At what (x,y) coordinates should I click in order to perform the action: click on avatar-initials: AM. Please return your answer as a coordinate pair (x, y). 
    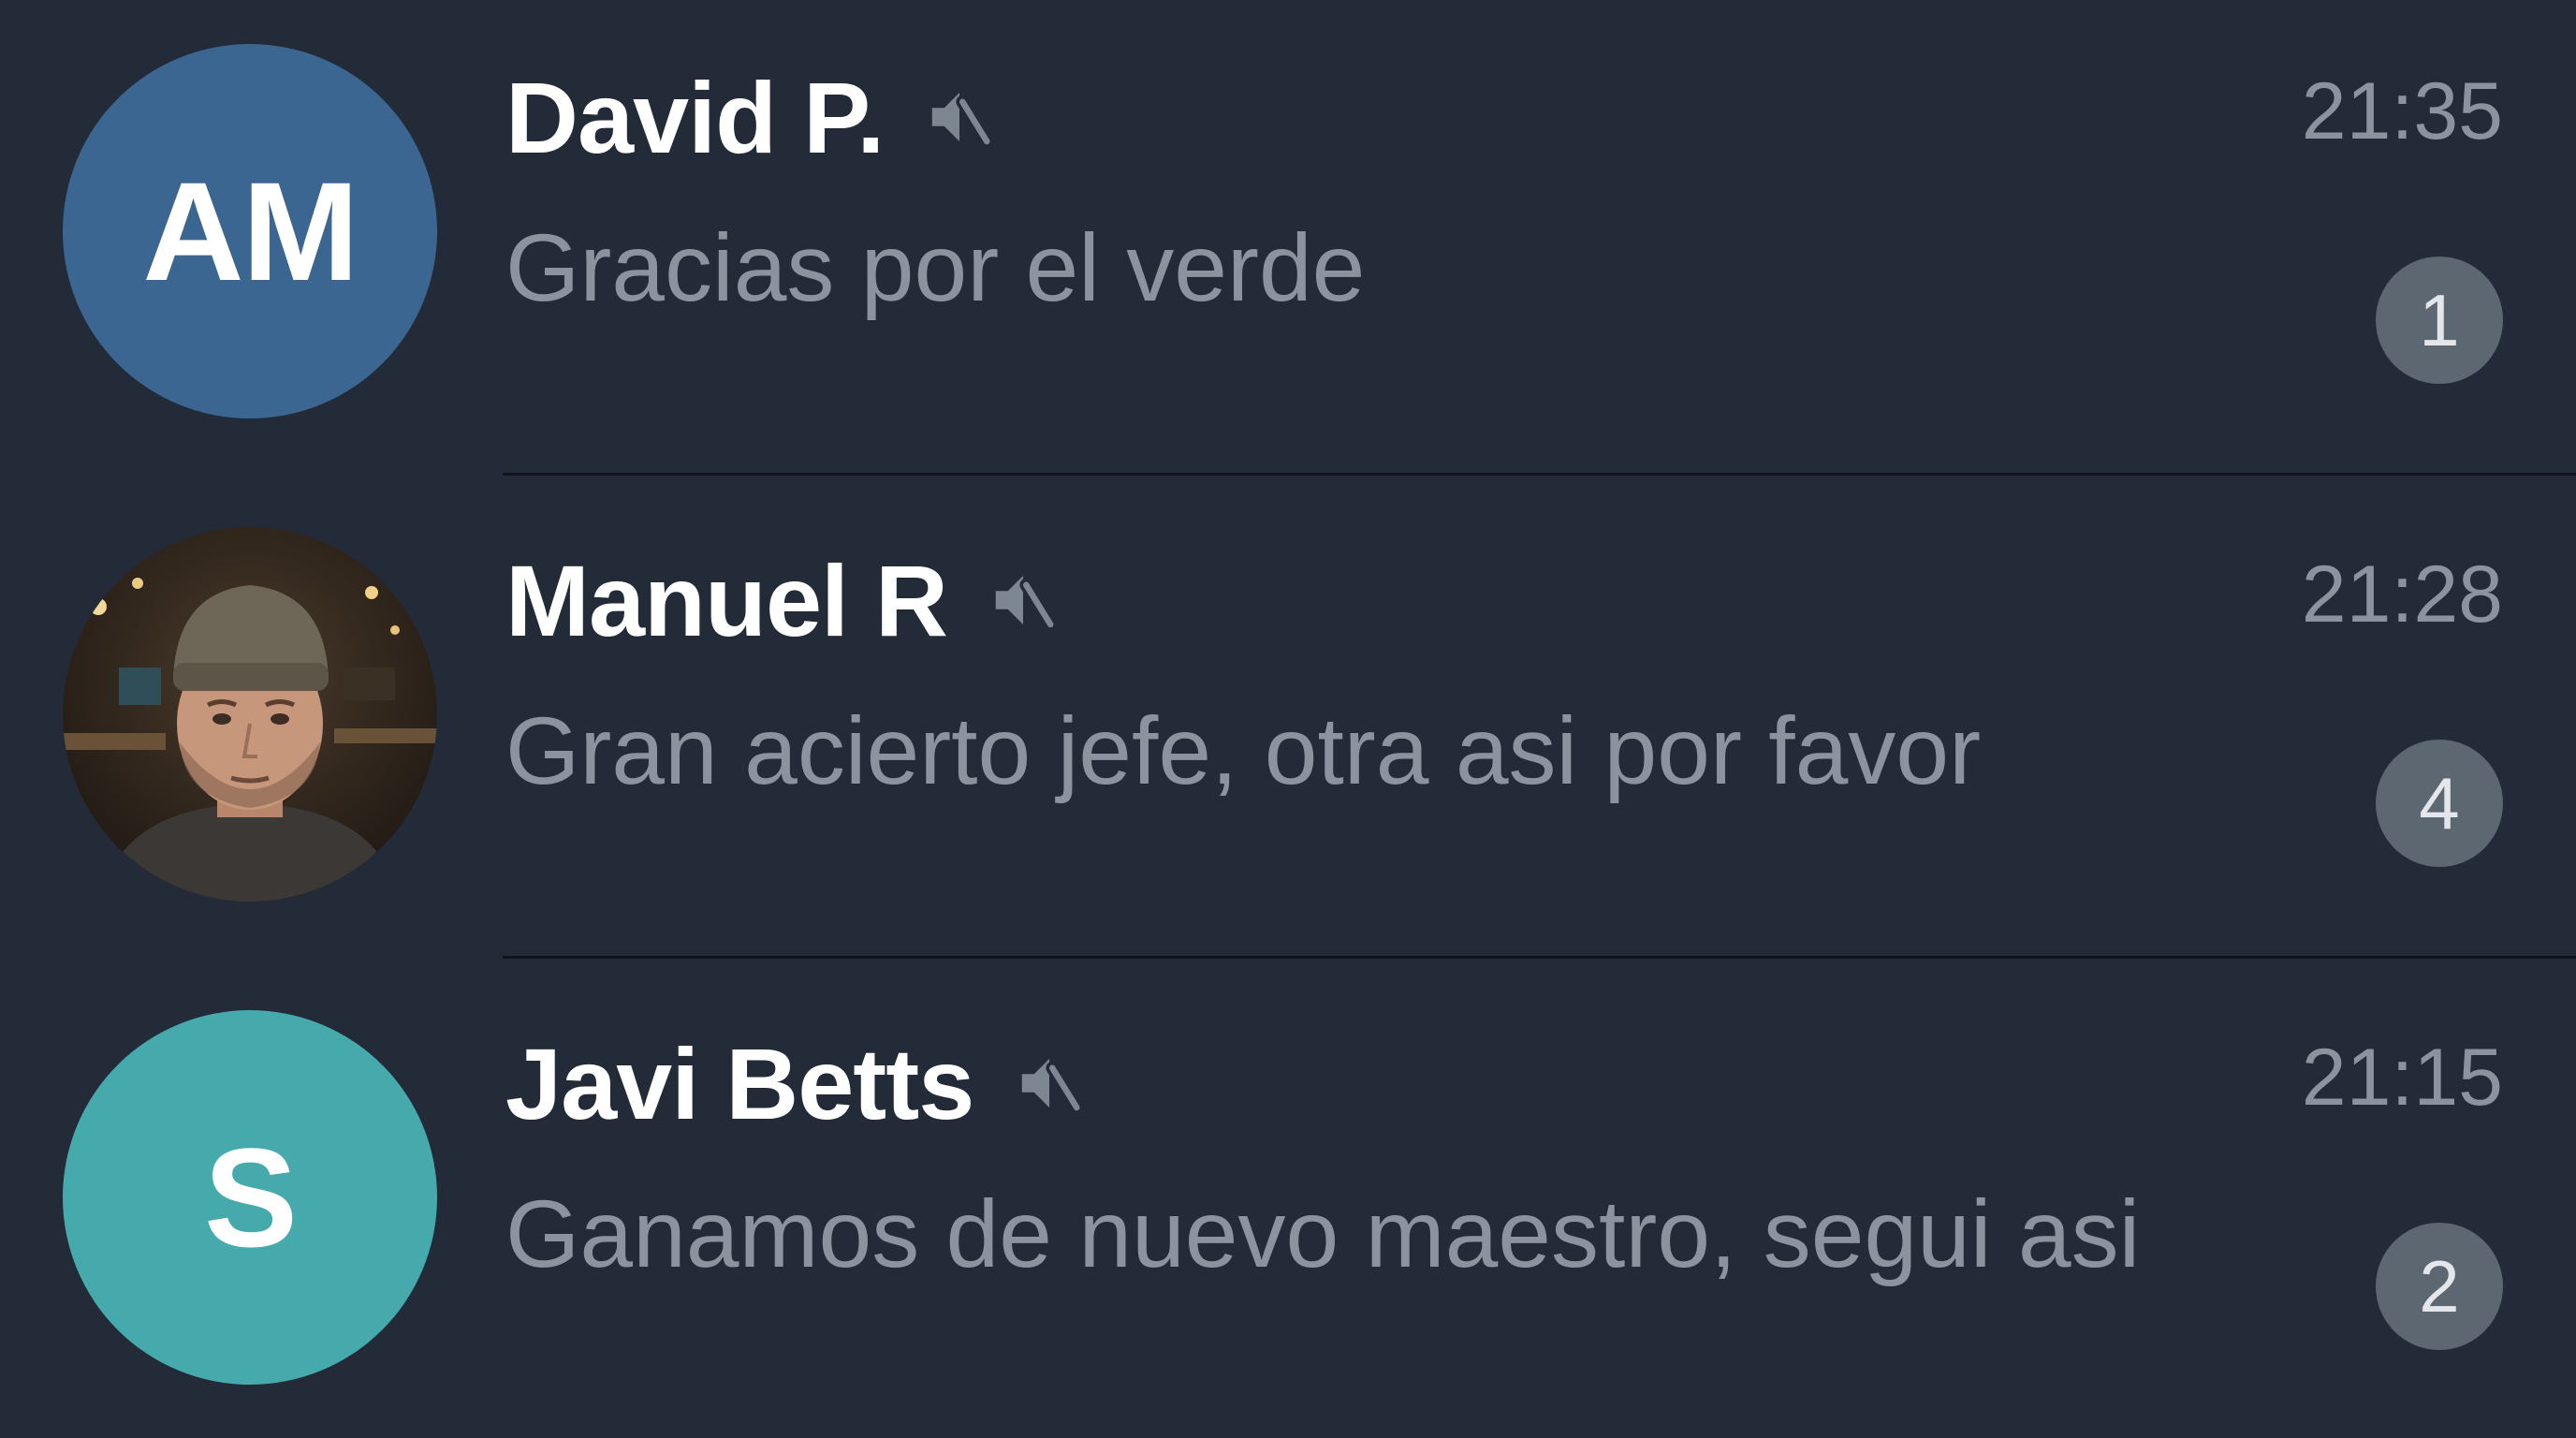
    Looking at the image, I should click on (250, 231).